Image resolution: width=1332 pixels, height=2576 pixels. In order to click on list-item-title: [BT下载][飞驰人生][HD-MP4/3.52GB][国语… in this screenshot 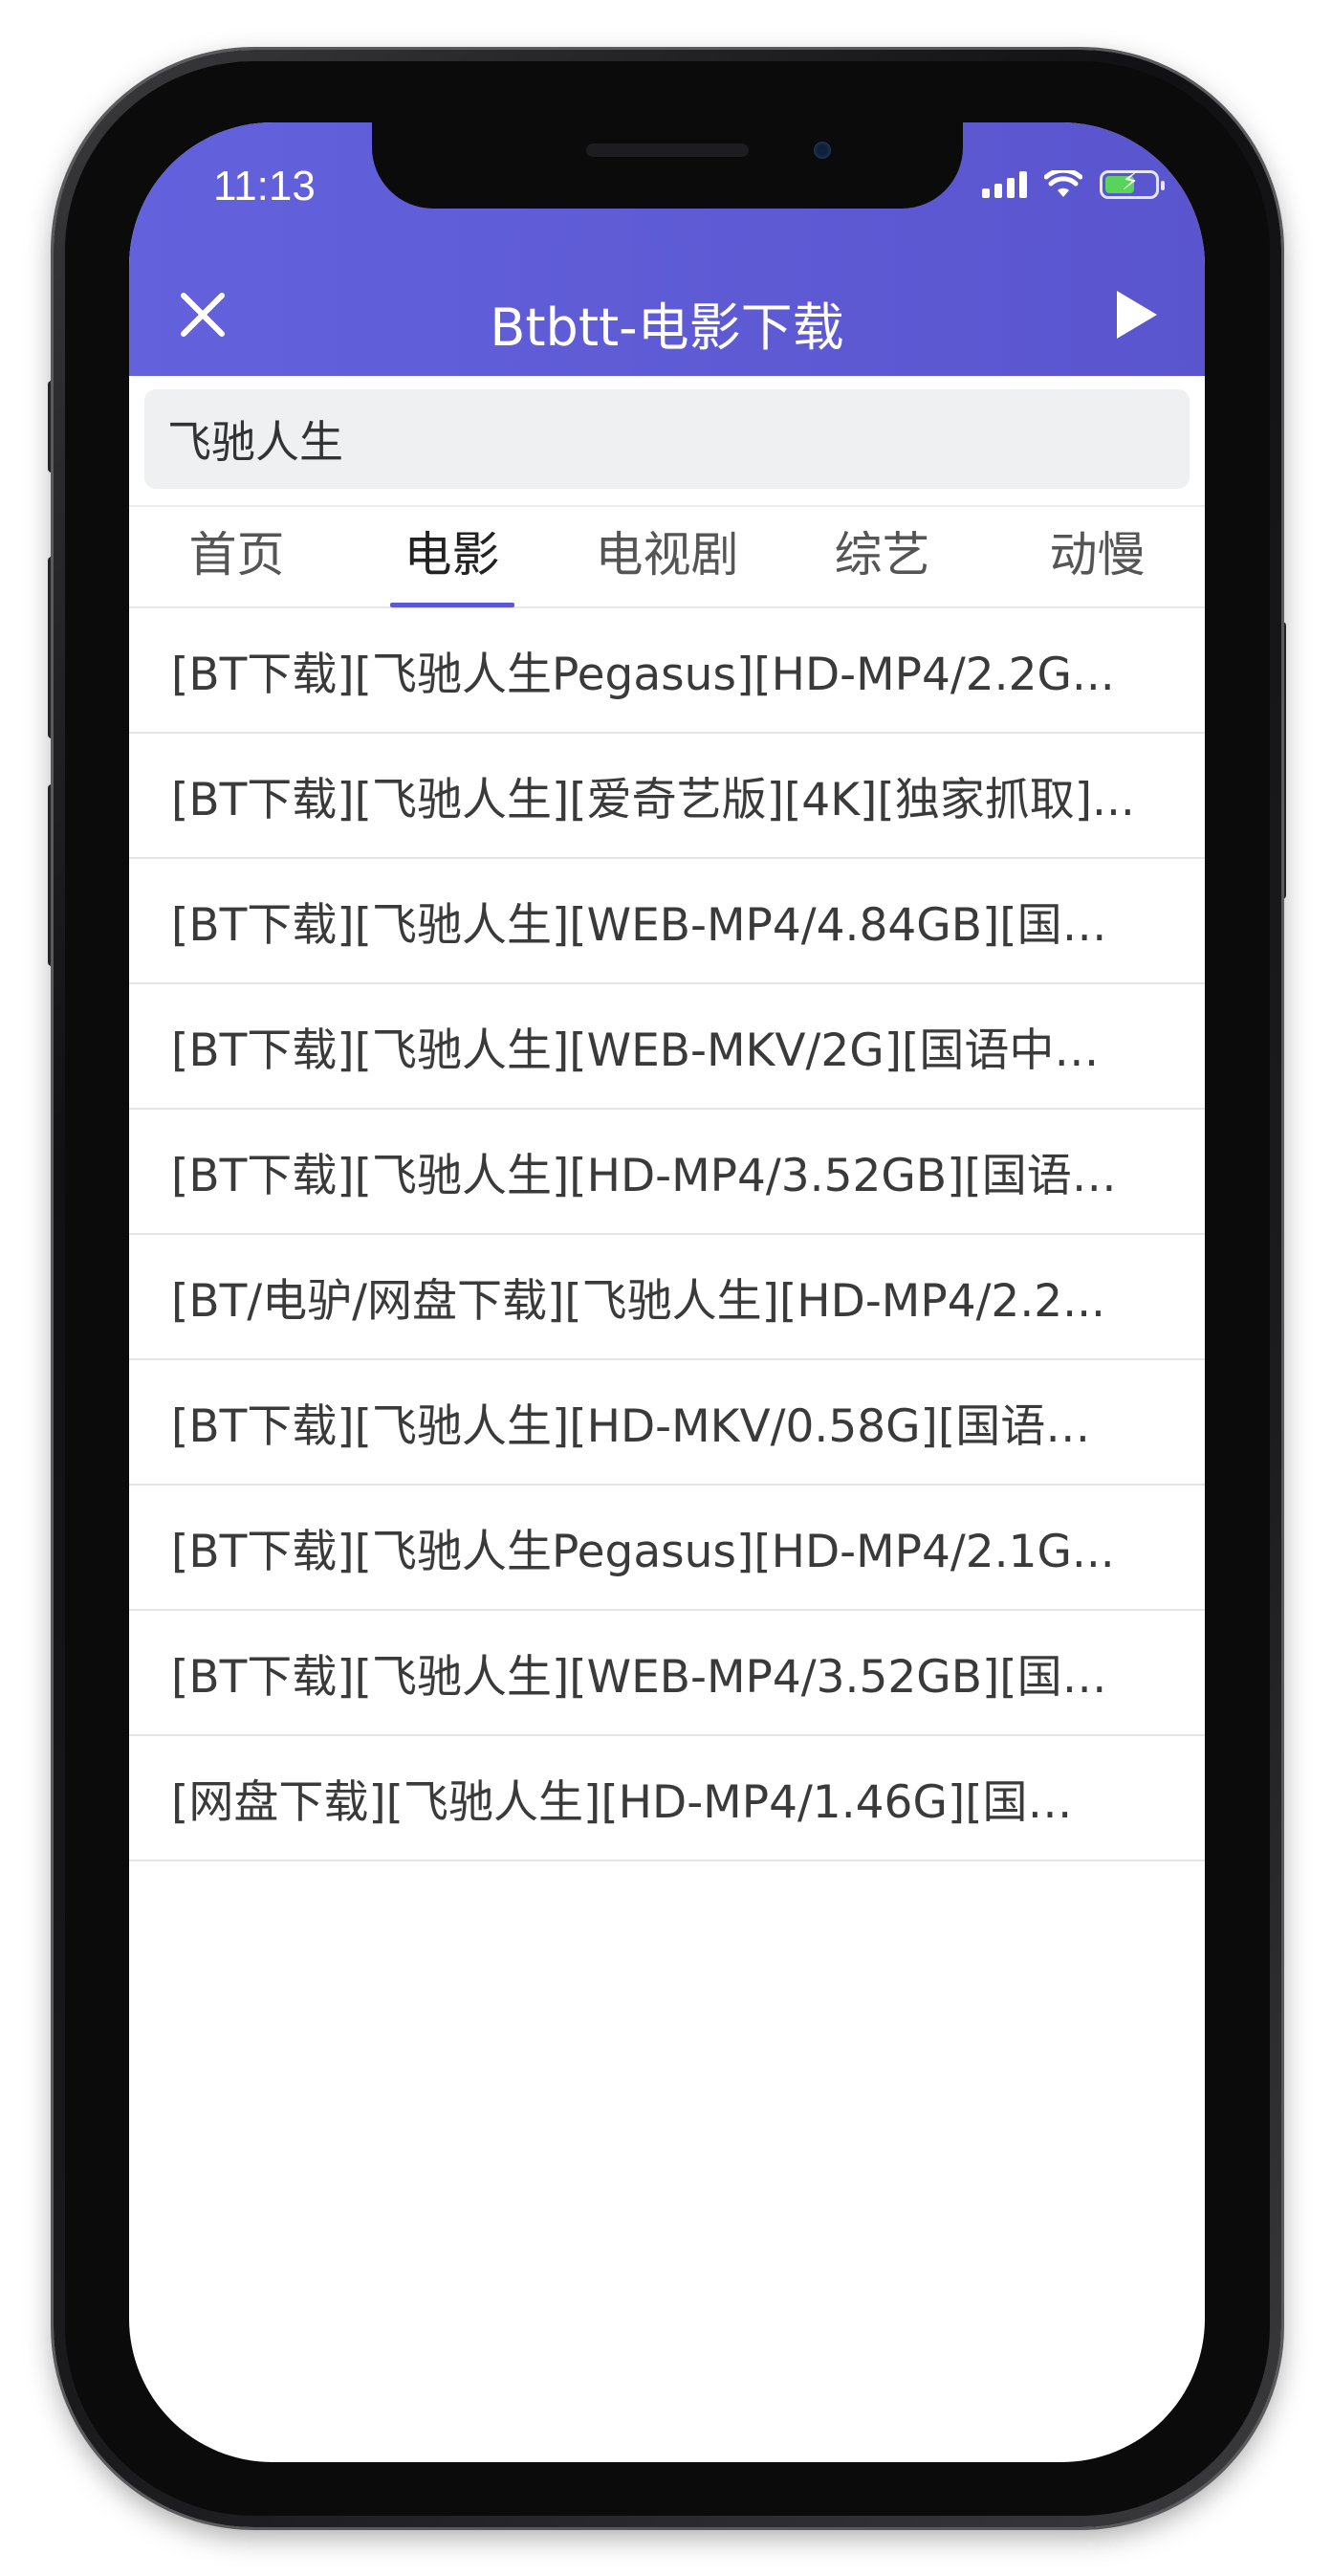, I will do `click(644, 1176)`.